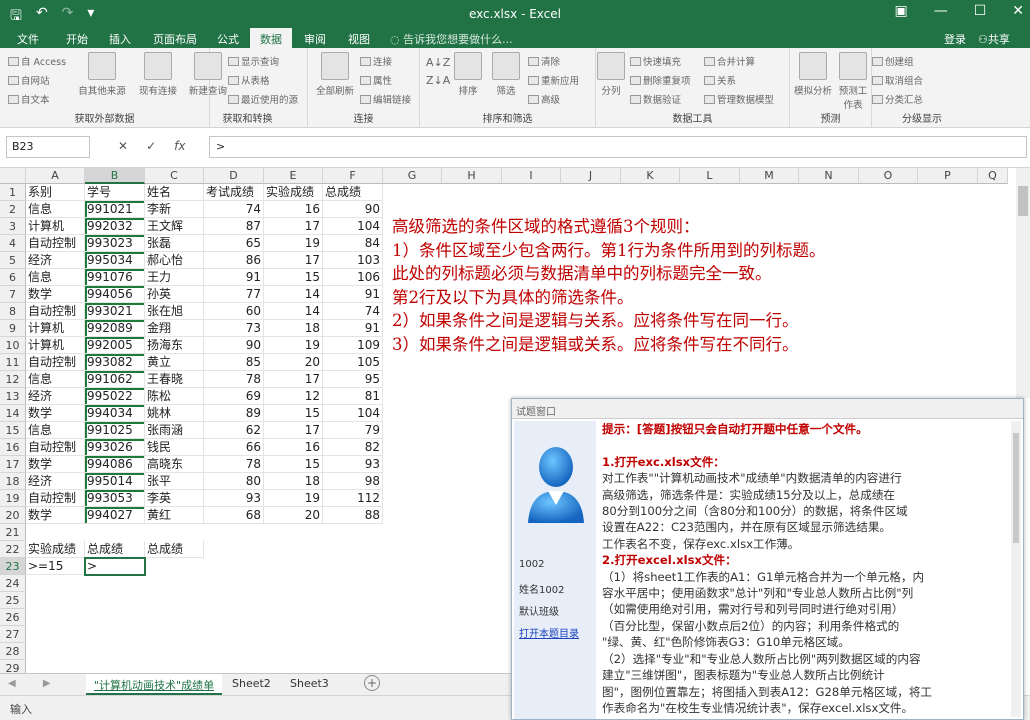  What do you see at coordinates (13, 277) in the screenshot?
I see `row-header-6: 6` at bounding box center [13, 277].